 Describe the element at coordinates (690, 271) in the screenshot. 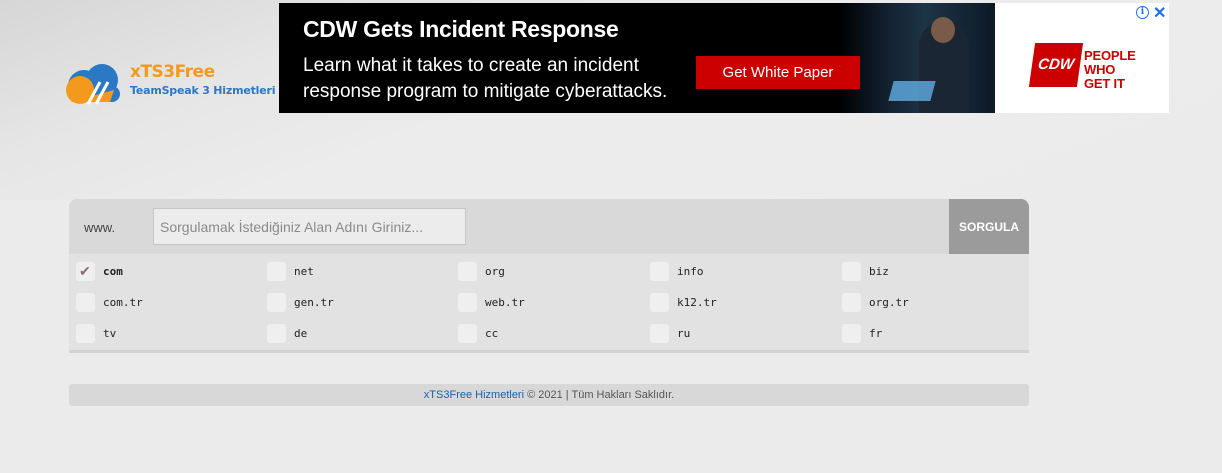

I see `tld-label: info` at that location.